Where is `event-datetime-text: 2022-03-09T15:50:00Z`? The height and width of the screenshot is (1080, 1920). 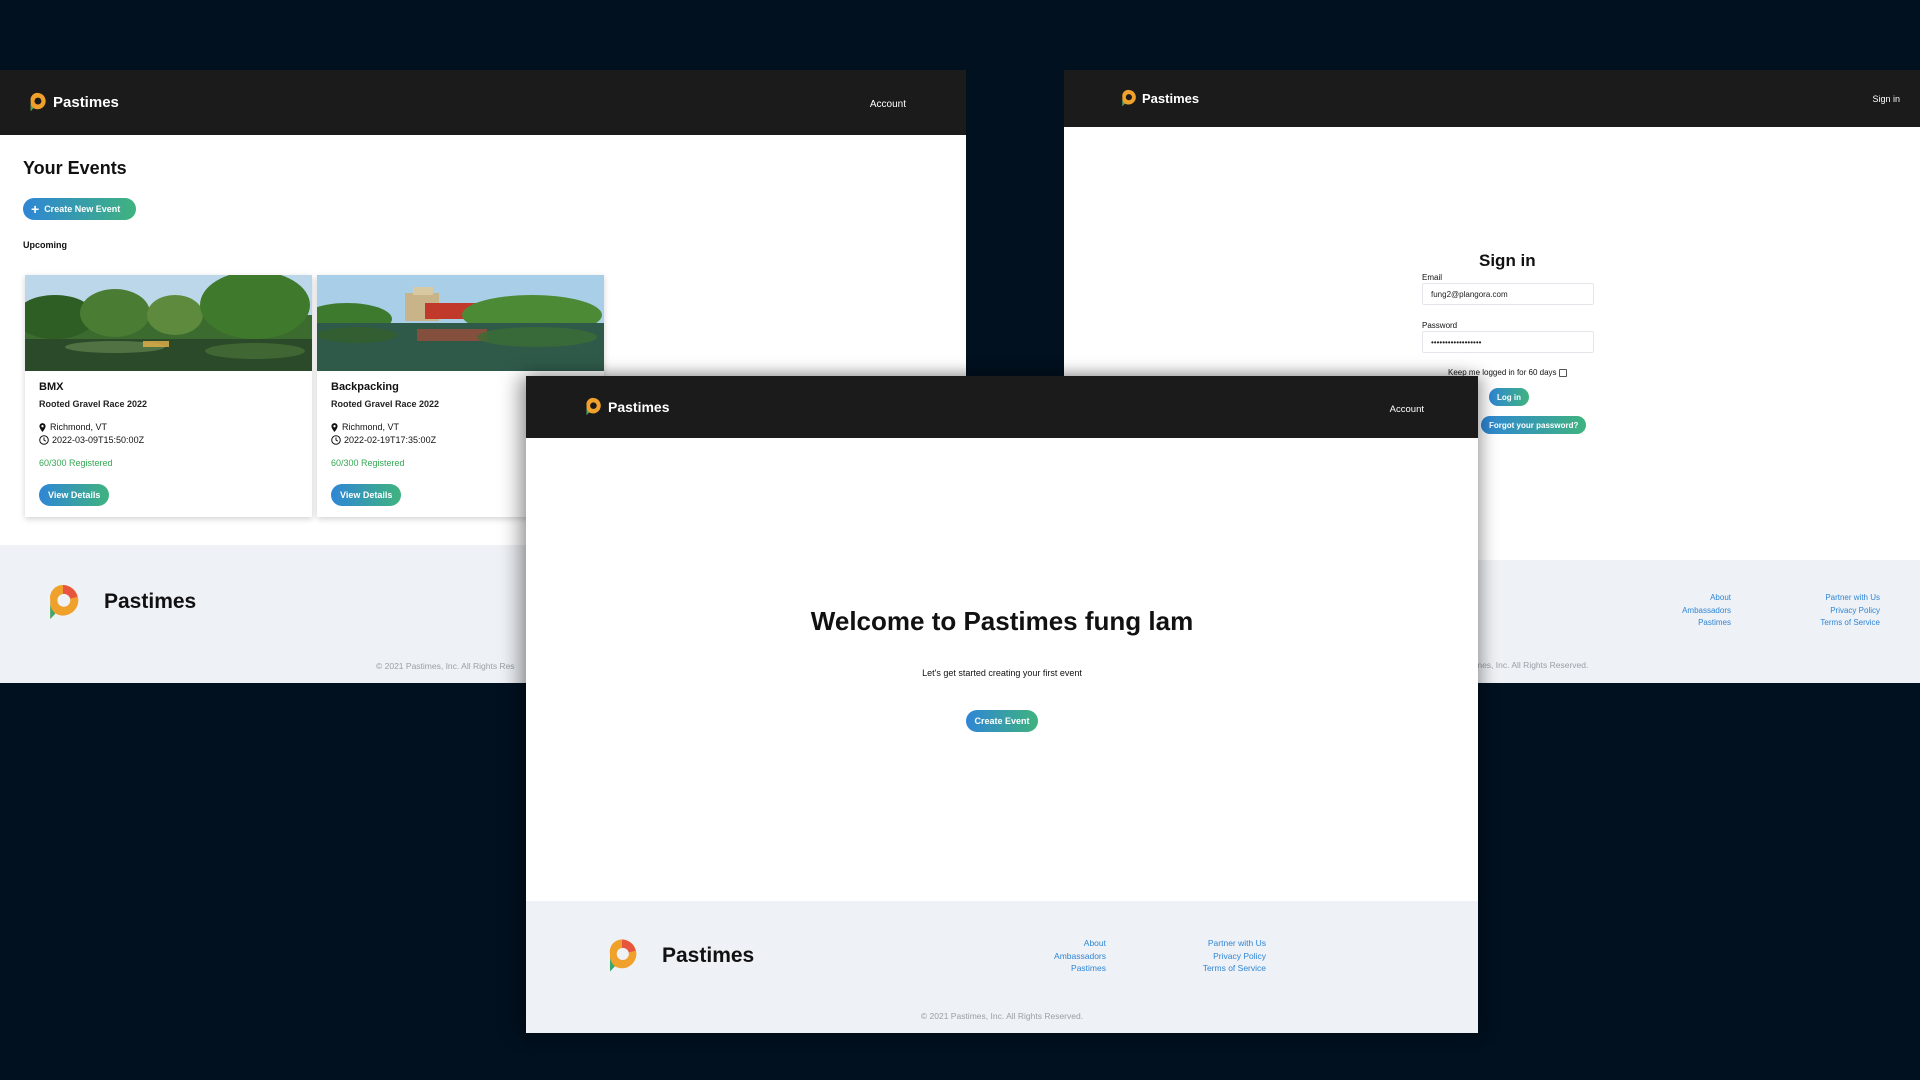
event-datetime-text: 2022-03-09T15:50:00Z is located at coordinates (98, 440).